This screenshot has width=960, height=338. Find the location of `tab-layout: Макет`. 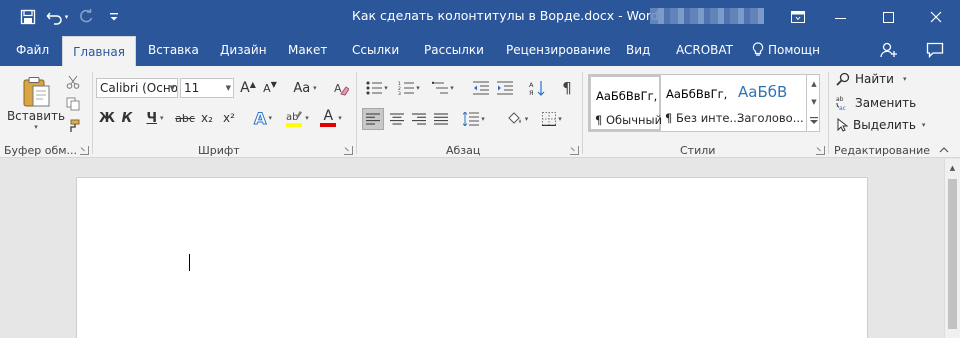

tab-layout: Макет is located at coordinates (307, 50).